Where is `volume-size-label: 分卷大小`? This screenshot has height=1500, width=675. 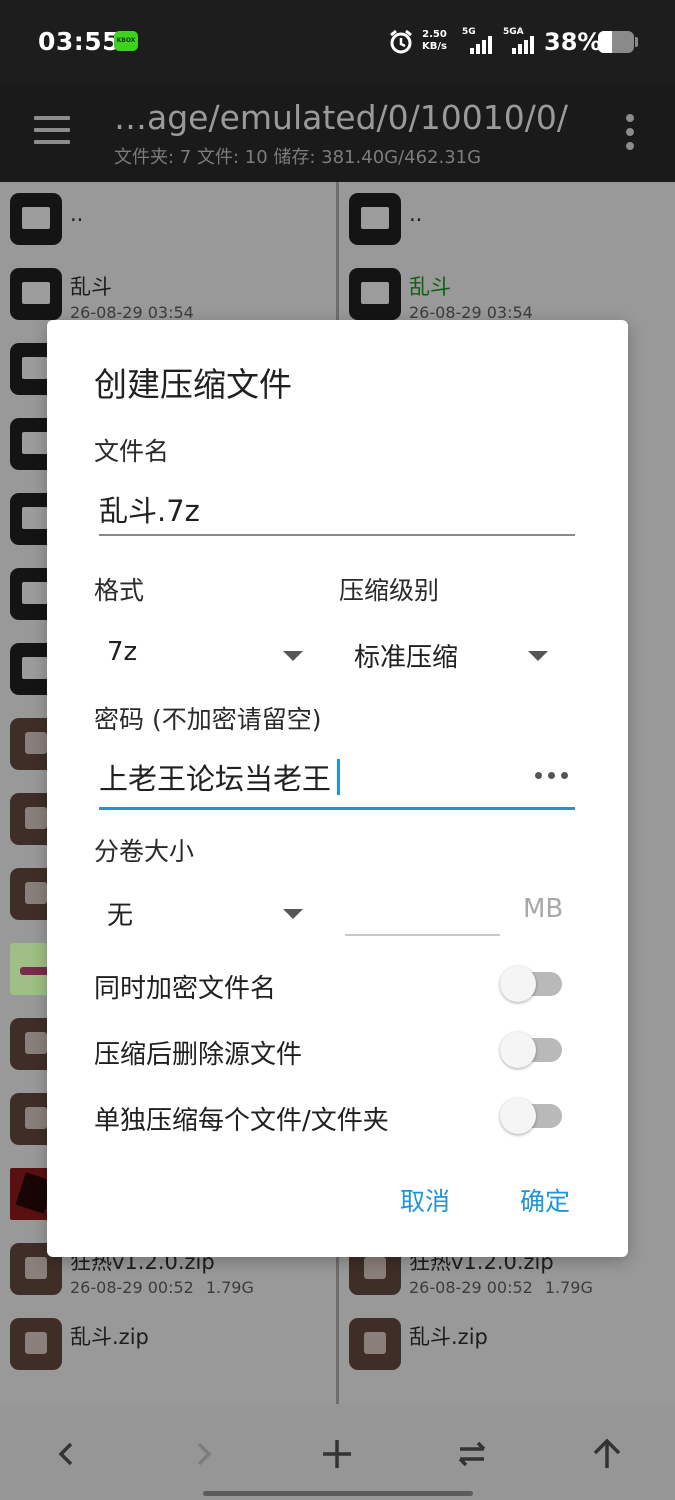 volume-size-label: 分卷大小 is located at coordinates (144, 851).